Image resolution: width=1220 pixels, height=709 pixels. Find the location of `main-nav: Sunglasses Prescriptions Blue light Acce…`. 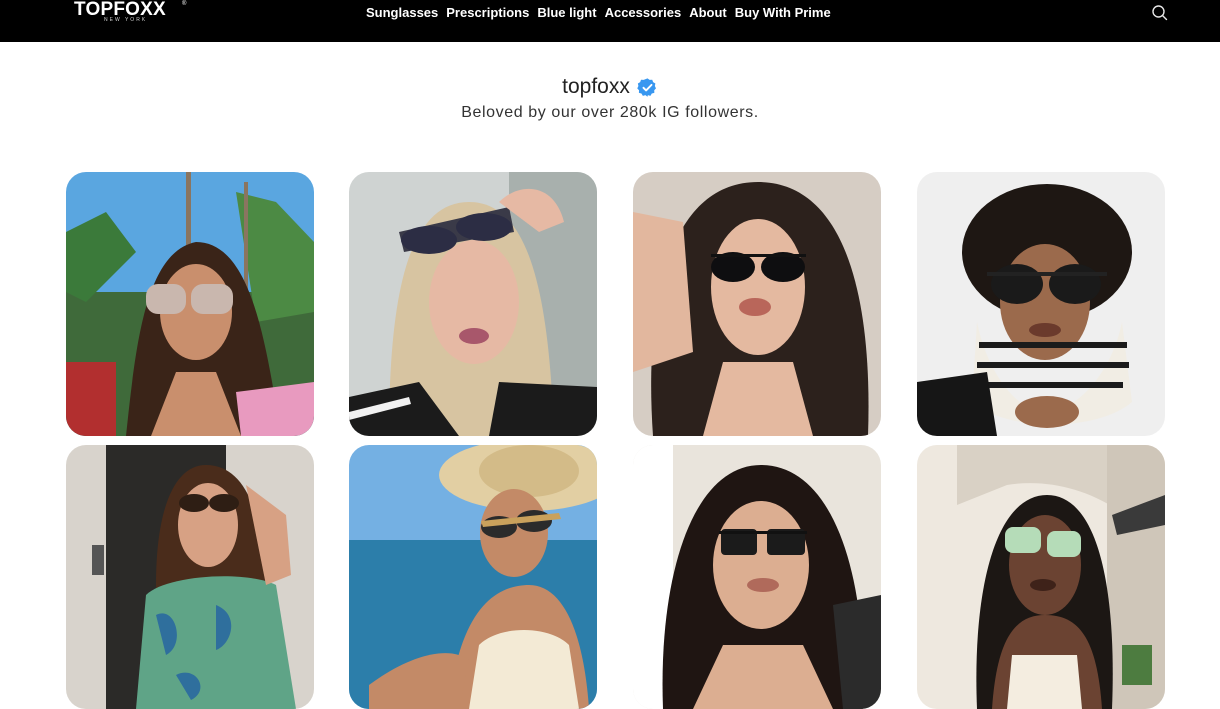

main-nav: Sunglasses Prescriptions Blue light Acce… is located at coordinates (602, 13).